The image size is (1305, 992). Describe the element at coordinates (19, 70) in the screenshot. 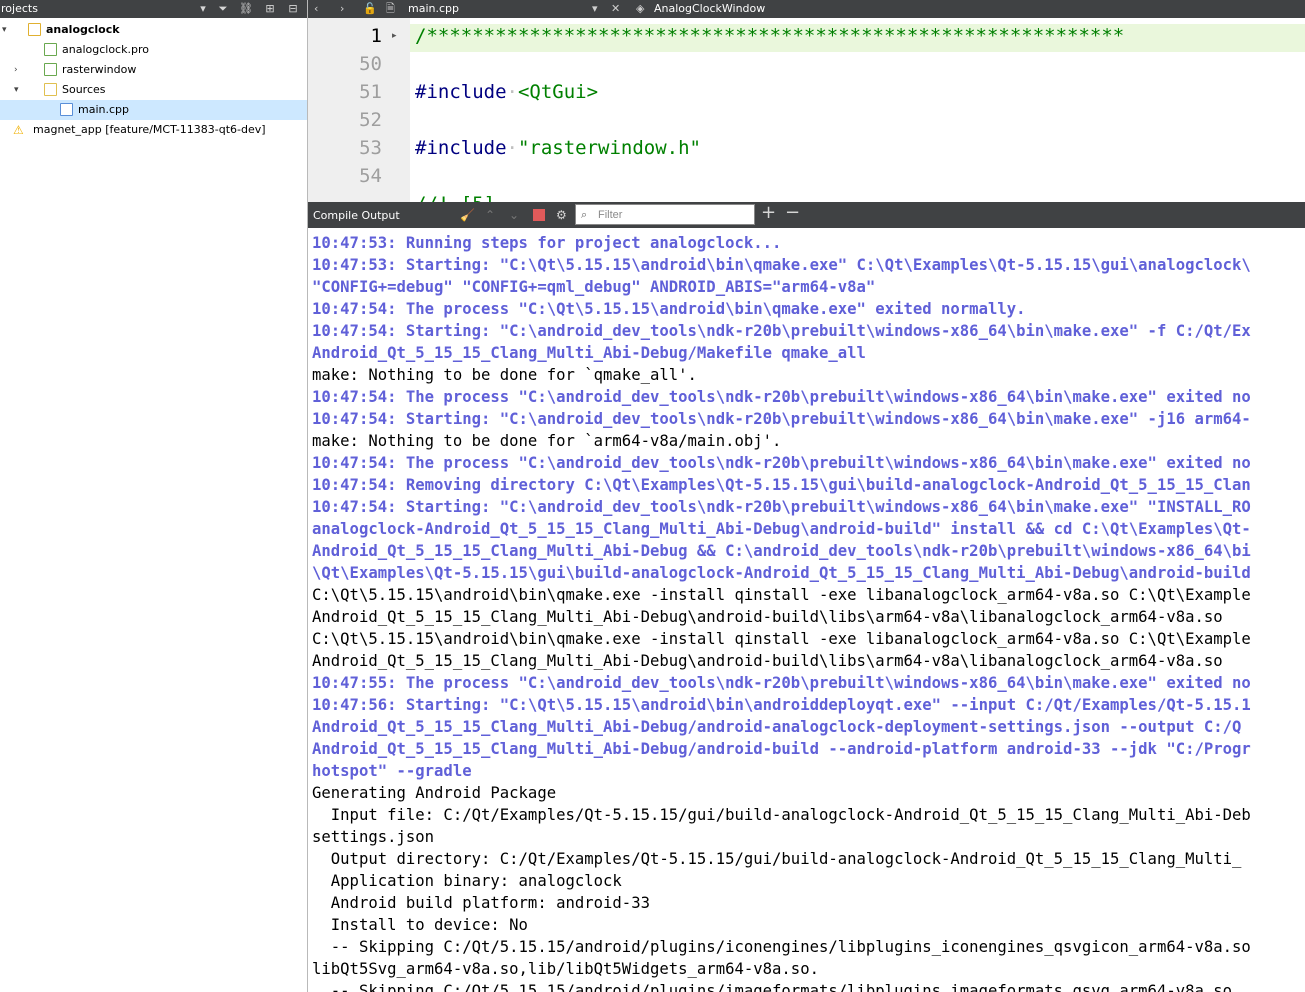

I see `expand-arrow-icon: ›` at that location.